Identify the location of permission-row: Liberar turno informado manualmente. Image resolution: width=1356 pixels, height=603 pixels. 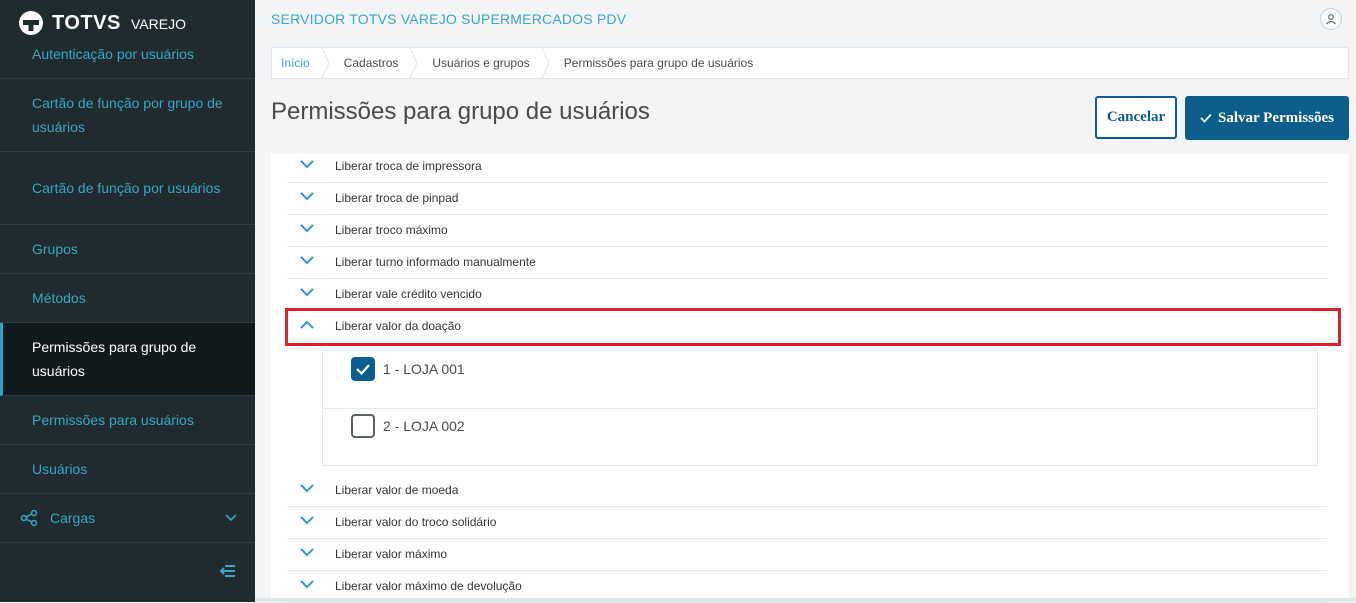
(807, 263).